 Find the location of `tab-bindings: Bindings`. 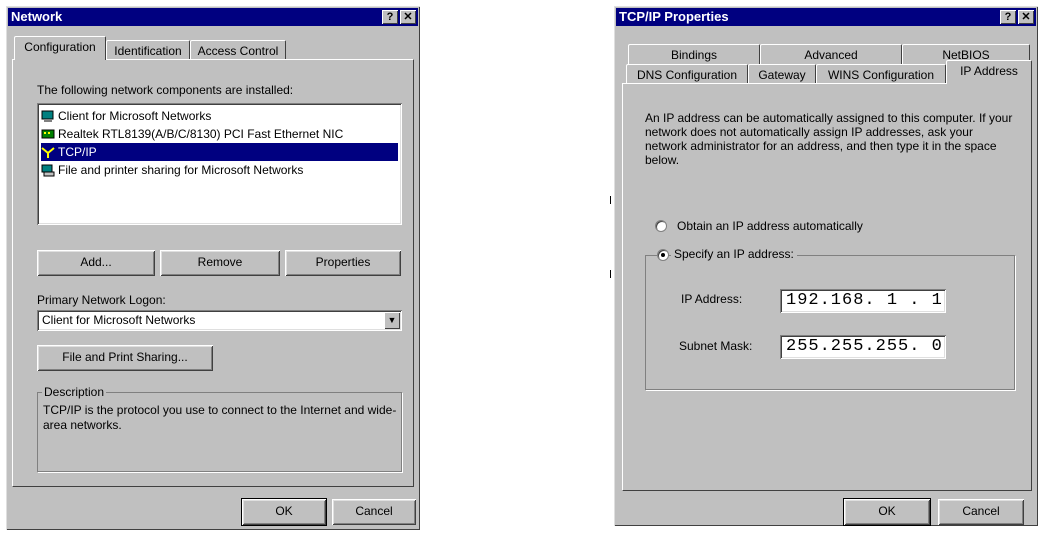

tab-bindings: Bindings is located at coordinates (694, 54).